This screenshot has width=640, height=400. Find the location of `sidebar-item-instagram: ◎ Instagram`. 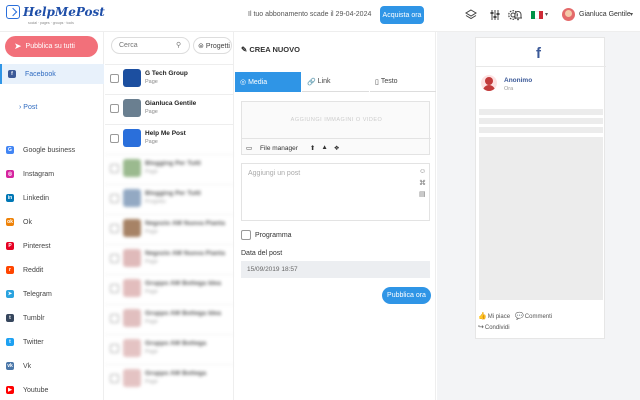

sidebar-item-instagram: ◎ Instagram is located at coordinates (52, 174).